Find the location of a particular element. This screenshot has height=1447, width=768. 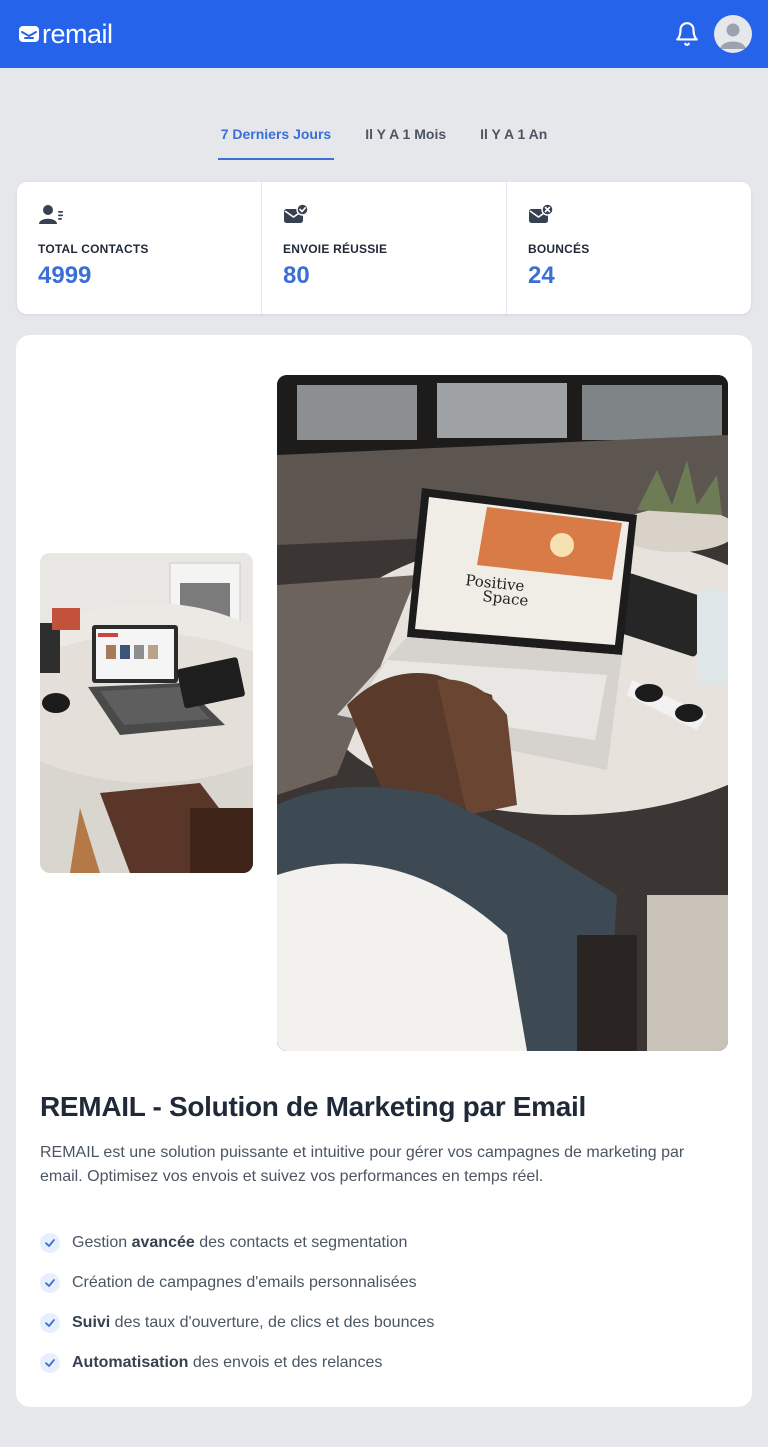

user-avatar-icon is located at coordinates (733, 36).